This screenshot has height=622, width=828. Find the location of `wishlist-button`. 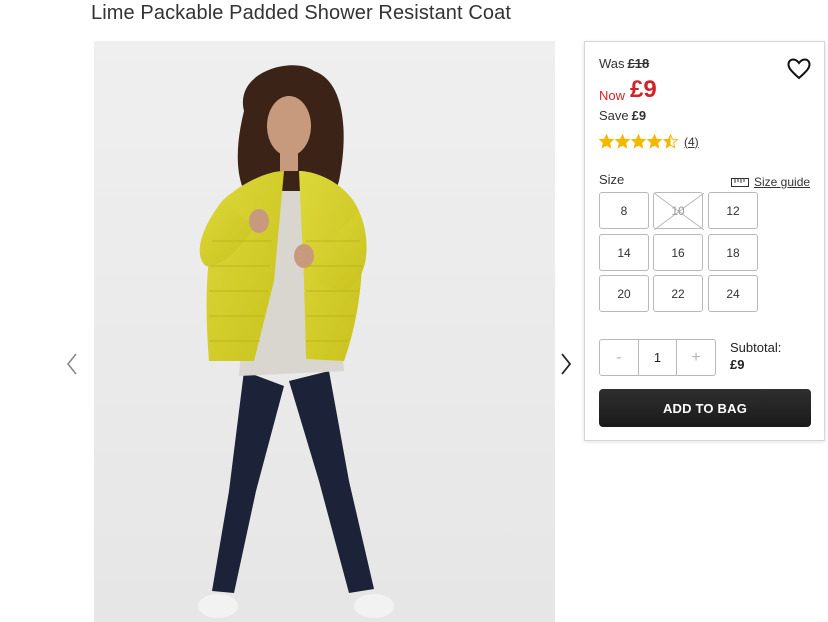

wishlist-button is located at coordinates (799, 69).